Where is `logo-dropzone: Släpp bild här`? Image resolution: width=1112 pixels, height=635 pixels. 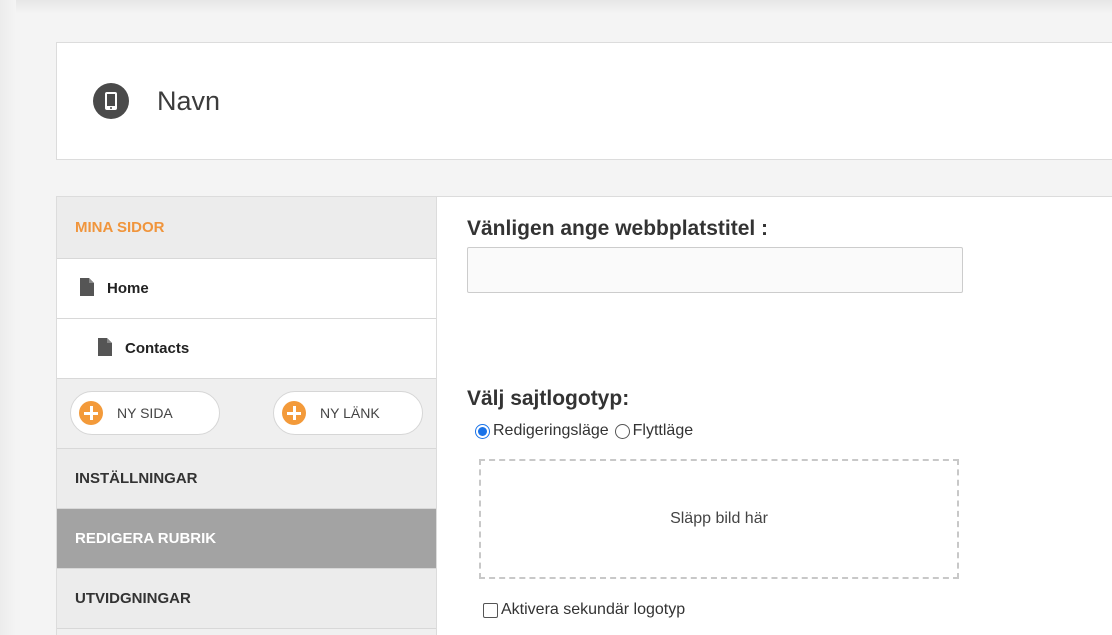
logo-dropzone: Släpp bild här is located at coordinates (719, 519).